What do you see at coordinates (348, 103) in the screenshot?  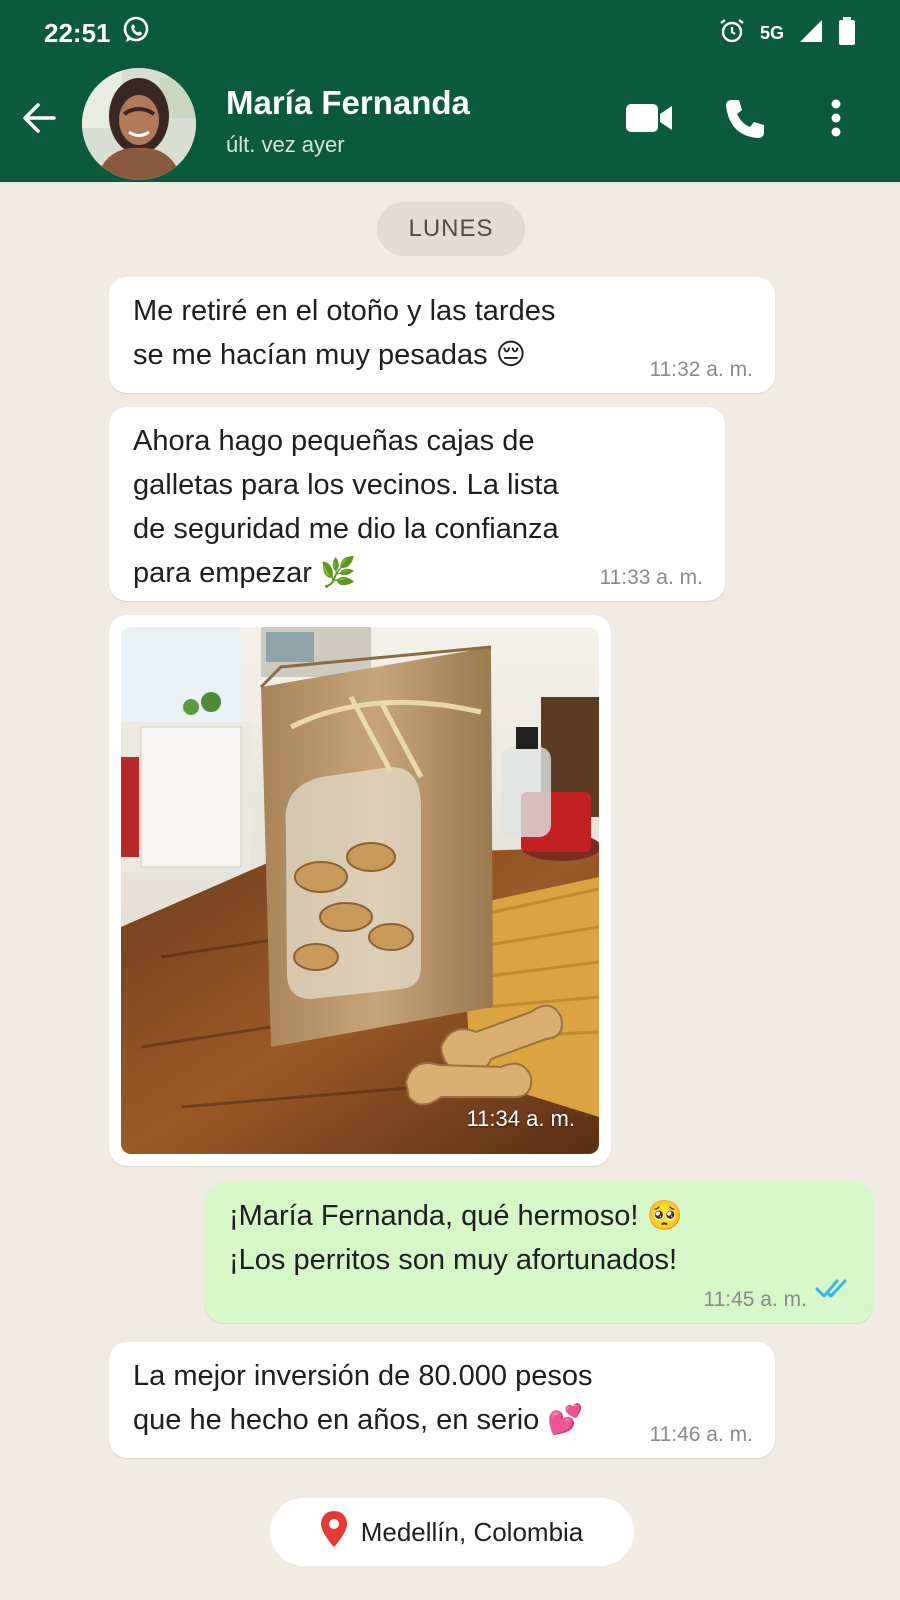 I see `contact-name: María Fernanda` at bounding box center [348, 103].